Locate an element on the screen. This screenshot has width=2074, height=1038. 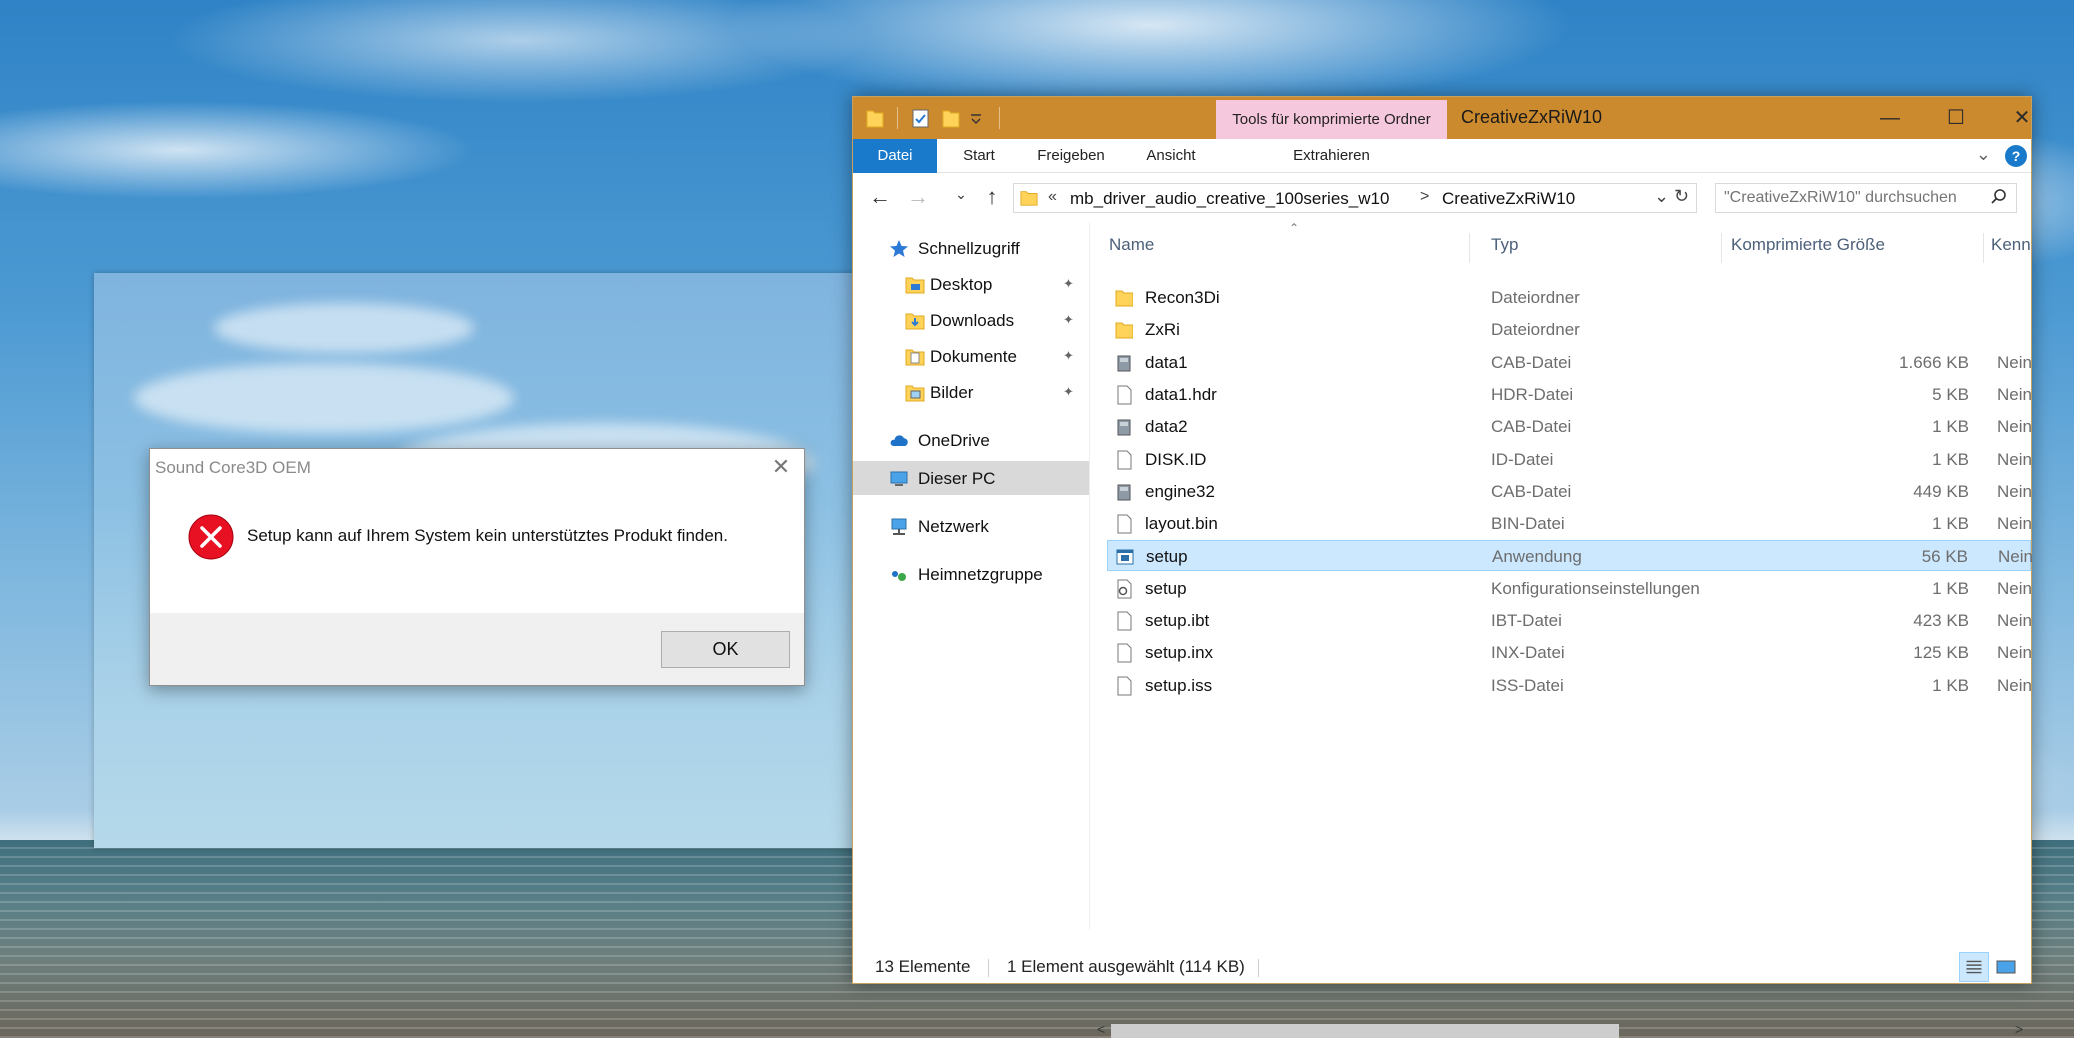
help-icon: ? is located at coordinates (2016, 156).